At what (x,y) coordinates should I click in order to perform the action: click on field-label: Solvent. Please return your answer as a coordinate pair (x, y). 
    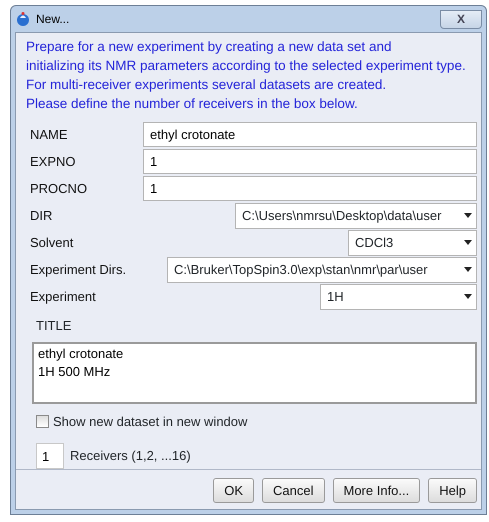
    Looking at the image, I should click on (52, 243).